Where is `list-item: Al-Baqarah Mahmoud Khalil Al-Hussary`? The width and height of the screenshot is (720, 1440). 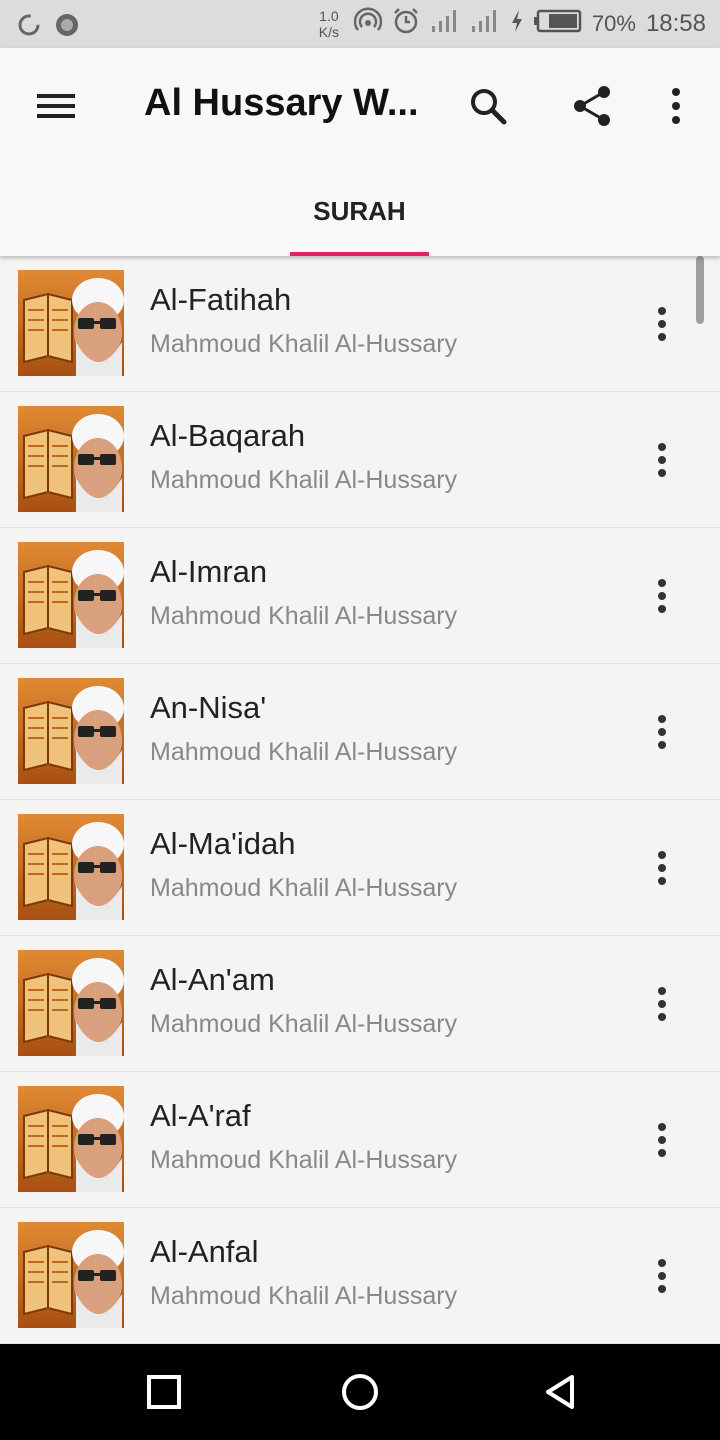
list-item: Al-Baqarah Mahmoud Khalil Al-Hussary is located at coordinates (360, 460).